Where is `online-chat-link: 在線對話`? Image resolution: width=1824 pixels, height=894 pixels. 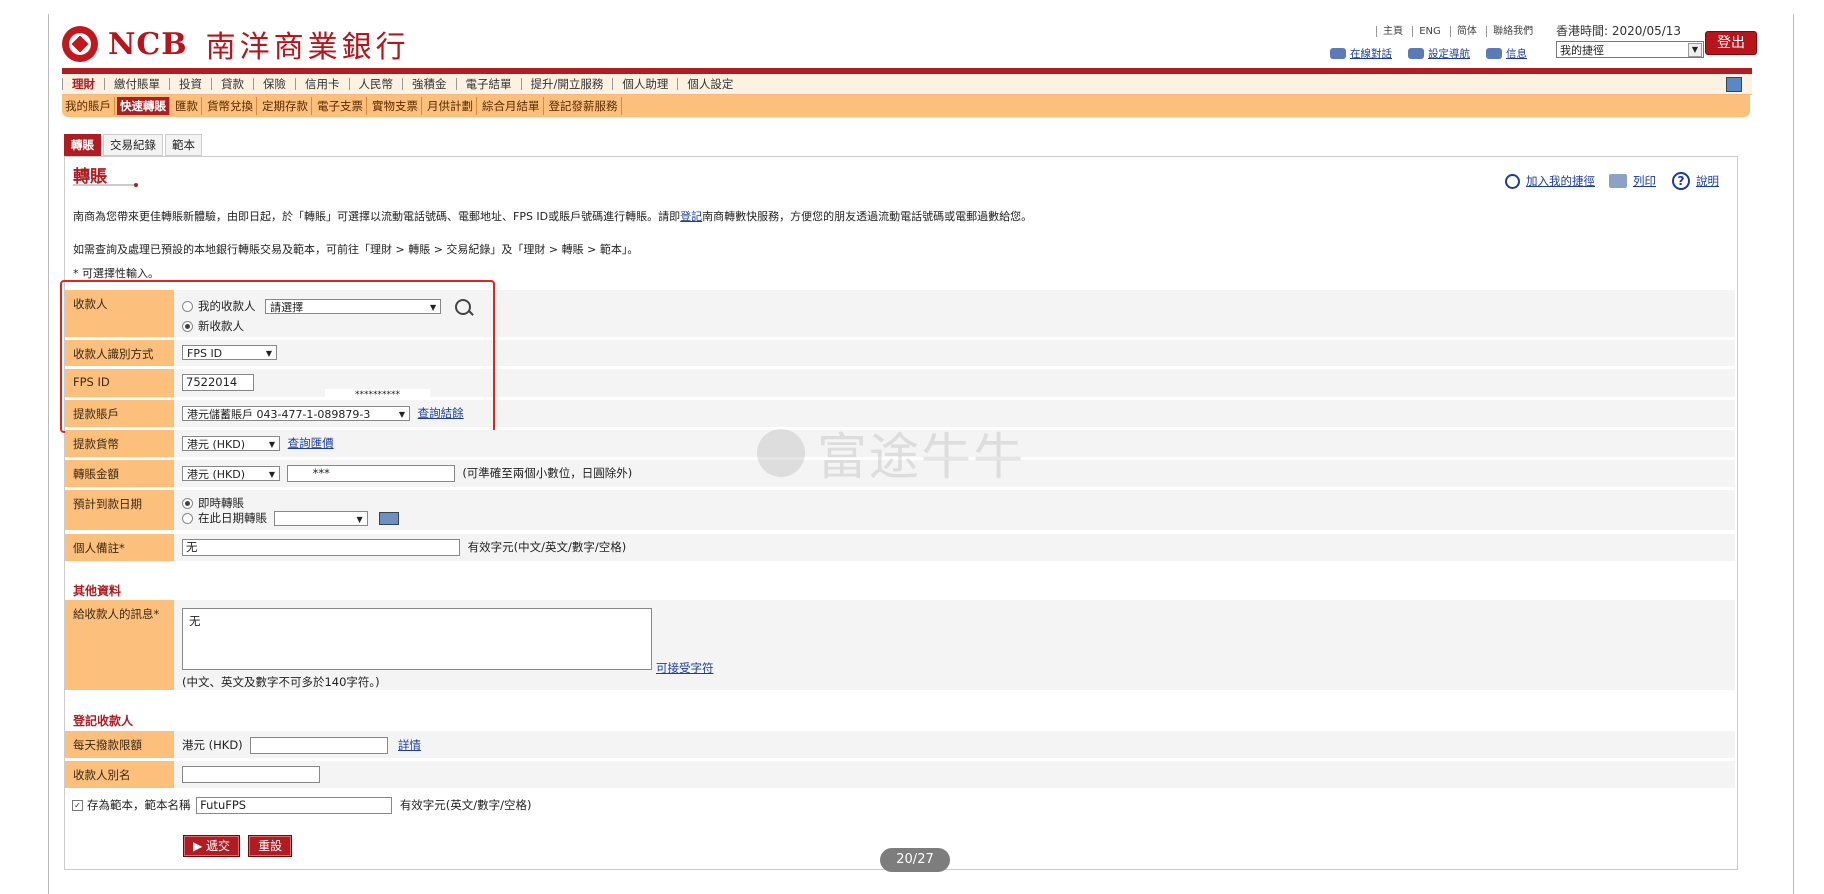
online-chat-link: 在線對話 is located at coordinates (1371, 53).